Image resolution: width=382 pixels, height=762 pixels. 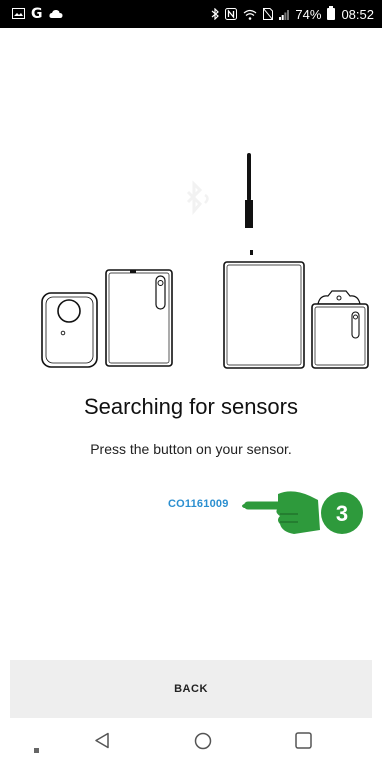 I want to click on dot-icon, so click(x=36, y=749).